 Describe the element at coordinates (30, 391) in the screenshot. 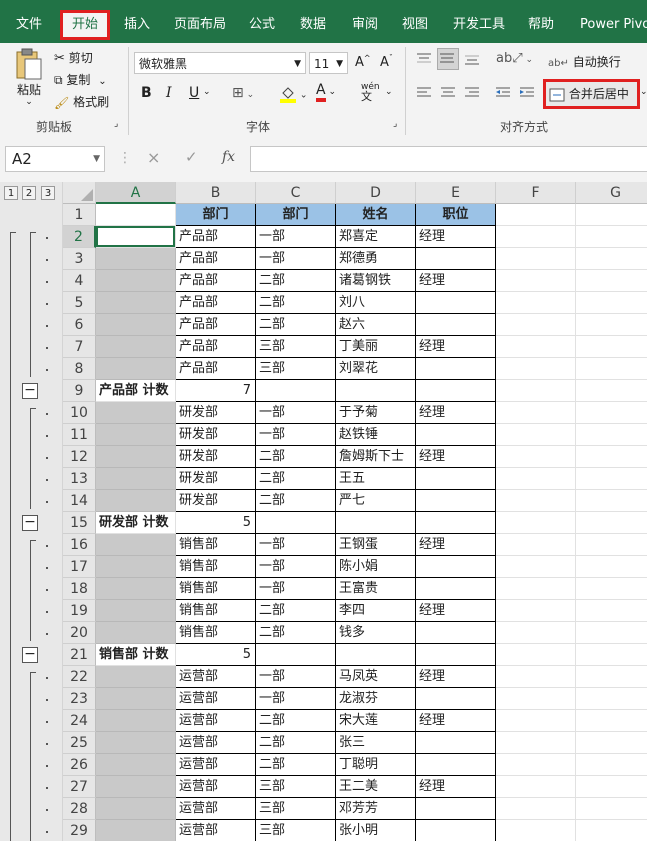

I see `collapse-group-button: −` at that location.